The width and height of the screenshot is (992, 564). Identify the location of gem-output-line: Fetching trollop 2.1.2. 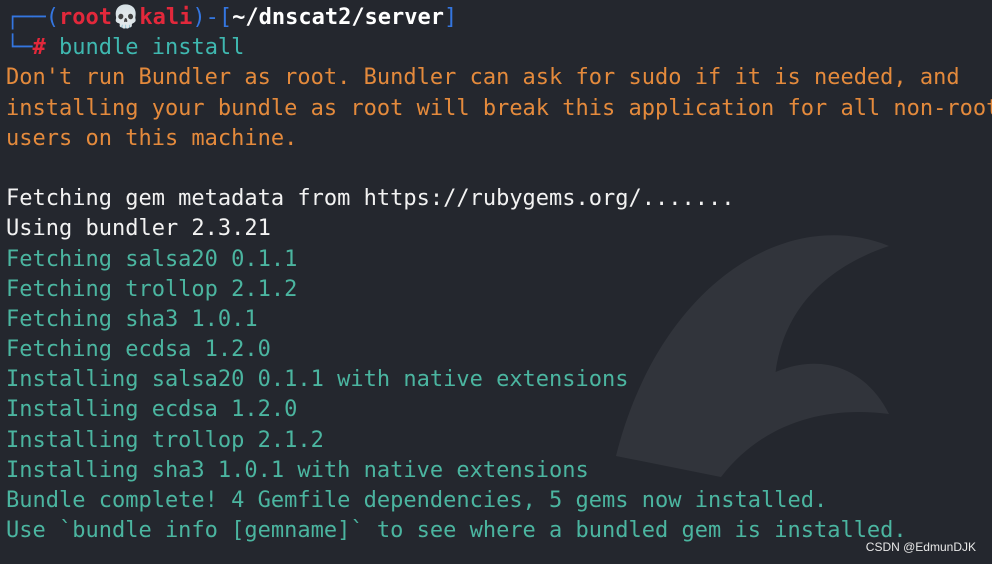
(152, 289).